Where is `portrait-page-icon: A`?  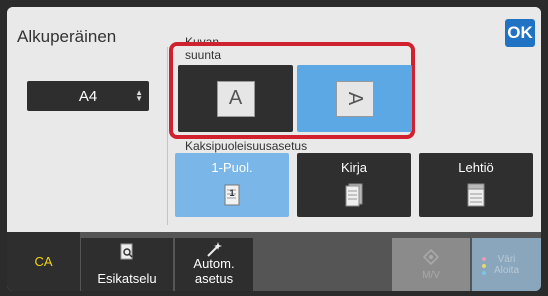
portrait-page-icon: A is located at coordinates (235, 98).